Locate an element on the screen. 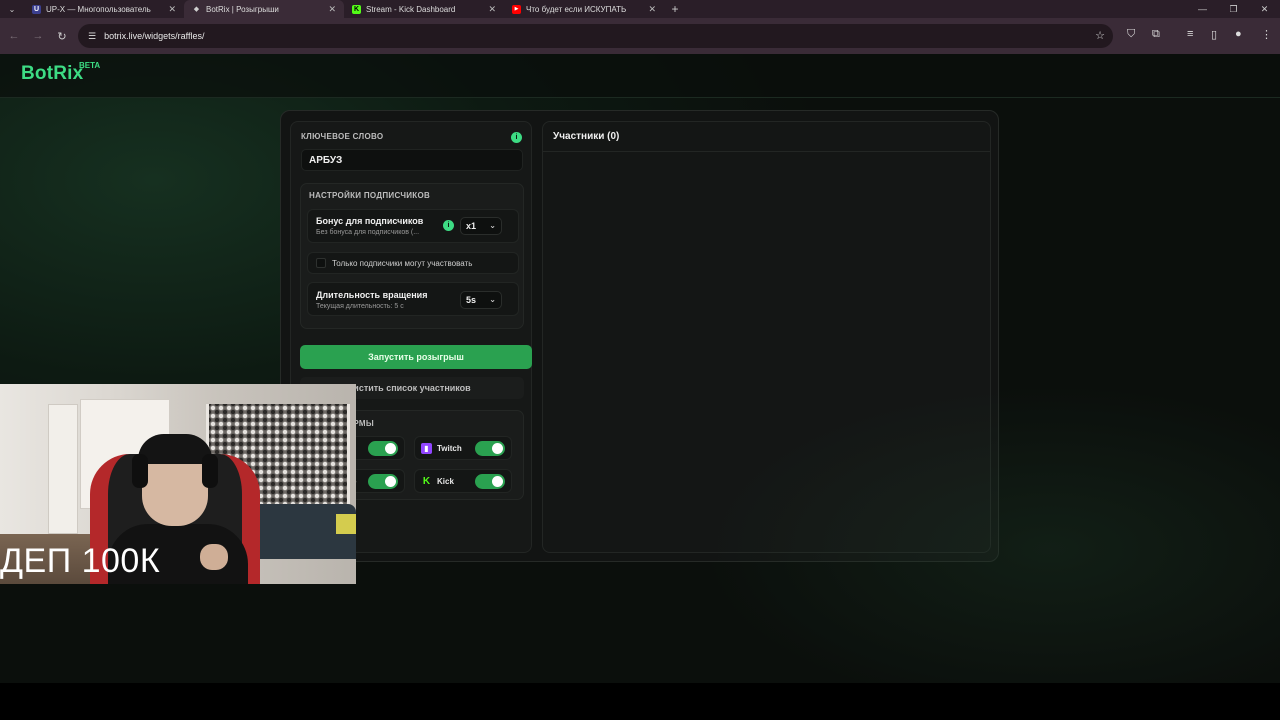 The height and width of the screenshot is (720, 1280). youtube-favicon-icon: ▶ is located at coordinates (516, 9).